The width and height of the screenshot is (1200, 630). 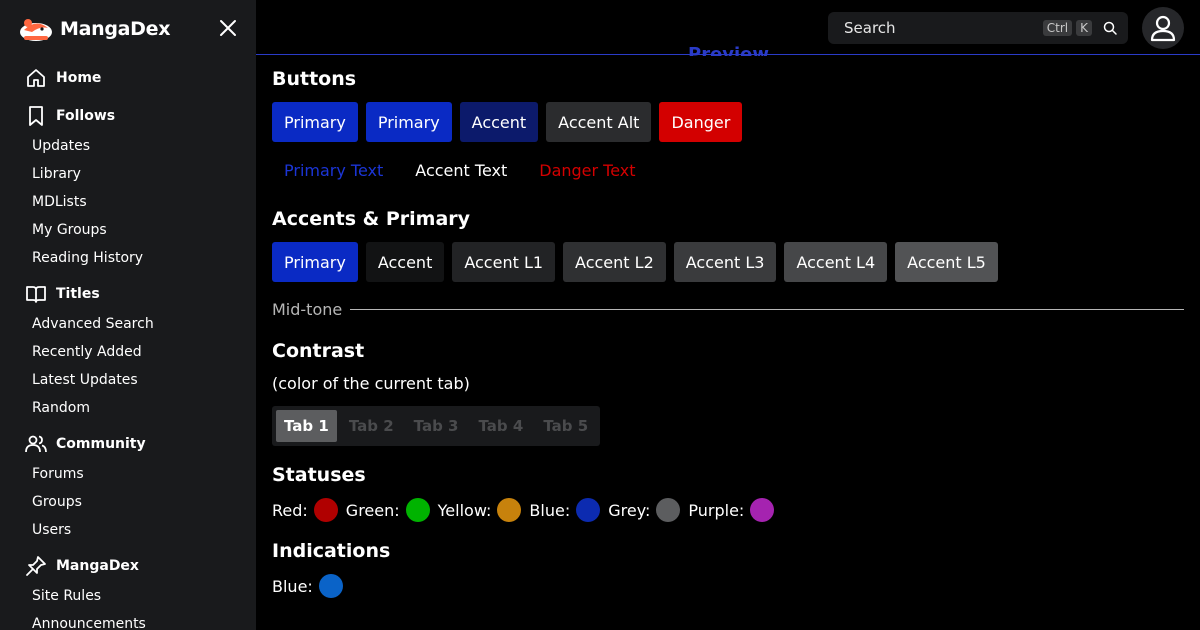 What do you see at coordinates (128, 258) in the screenshot?
I see `sidebar-item-reading-history: Reading History` at bounding box center [128, 258].